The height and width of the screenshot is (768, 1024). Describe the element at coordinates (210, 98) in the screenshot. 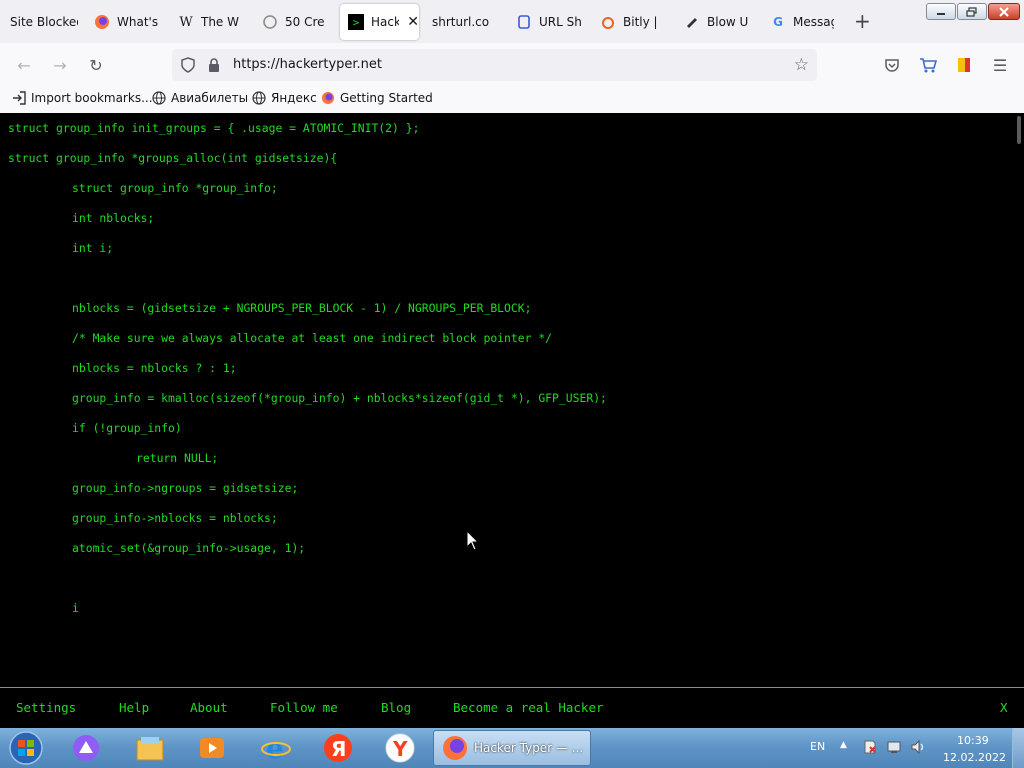

I see `bookmark-label: Авиабилеты` at that location.